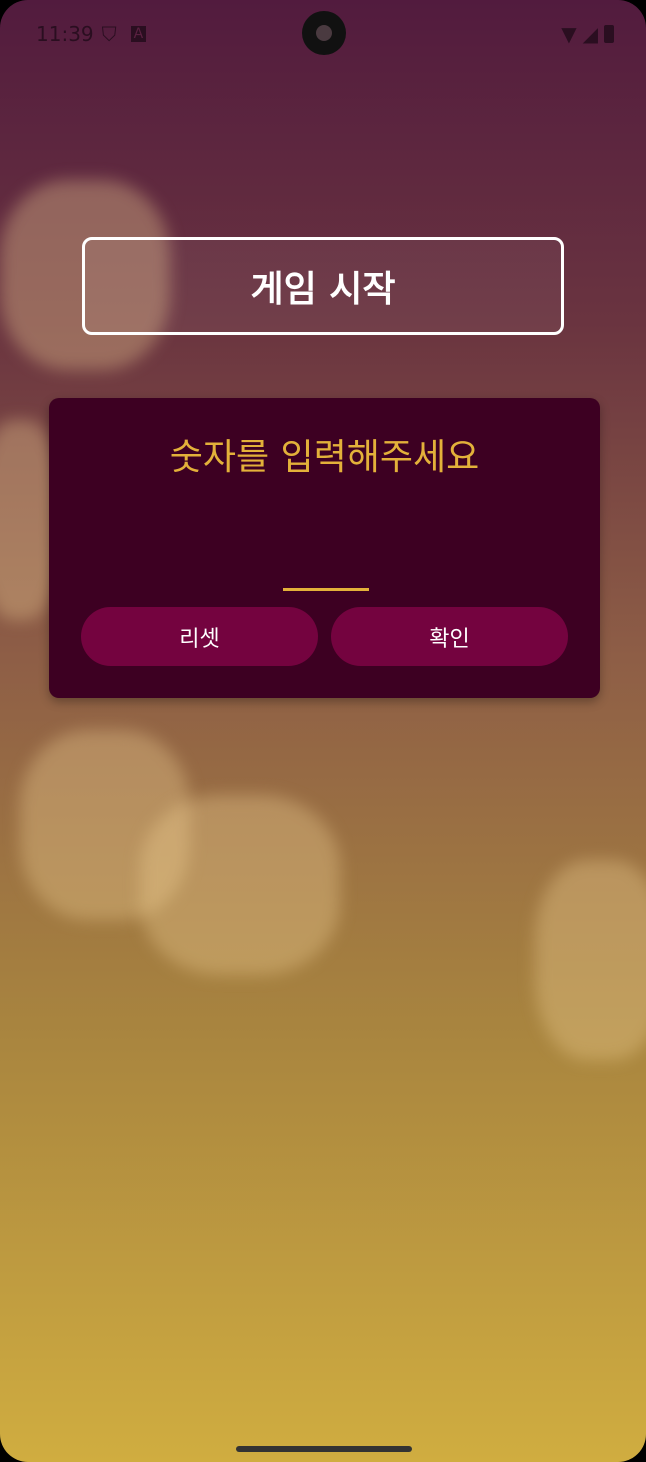 This screenshot has height=1462, width=646. I want to click on reset-button: 리셋, so click(199, 636).